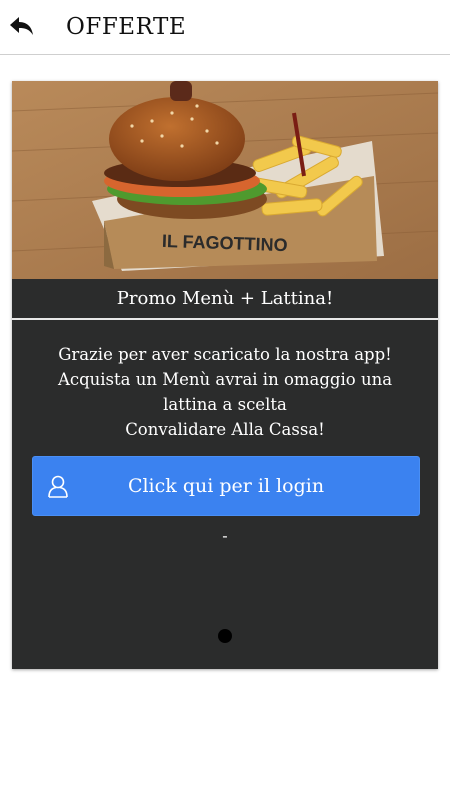 The width and height of the screenshot is (450, 800). Describe the element at coordinates (22, 27) in the screenshot. I see `back-arrow-icon` at that location.